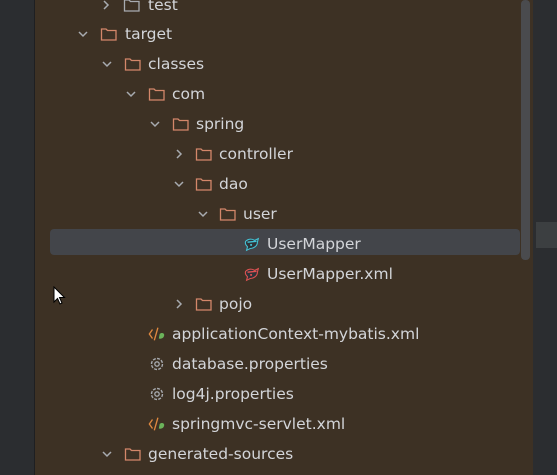  What do you see at coordinates (256, 154) in the screenshot?
I see `tree-node-label: controller` at bounding box center [256, 154].